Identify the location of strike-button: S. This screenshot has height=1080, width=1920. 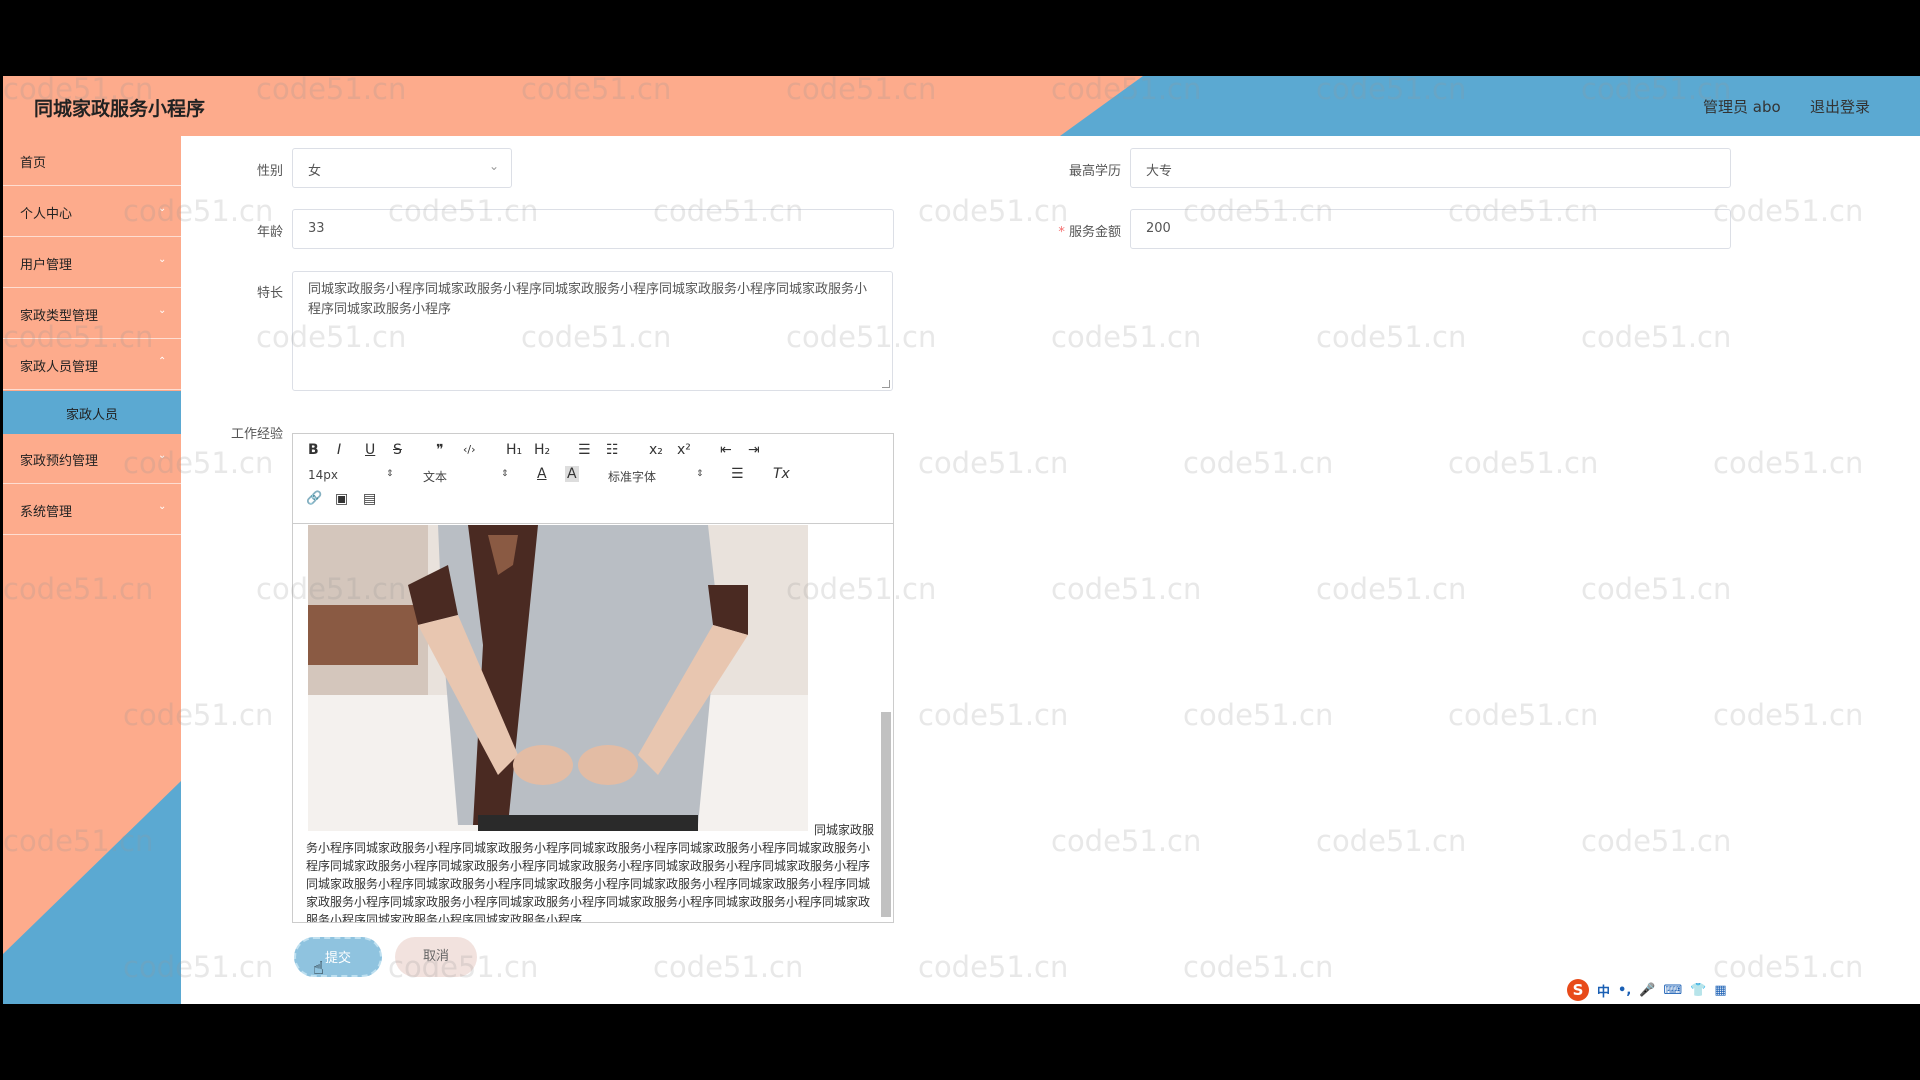
(397, 450).